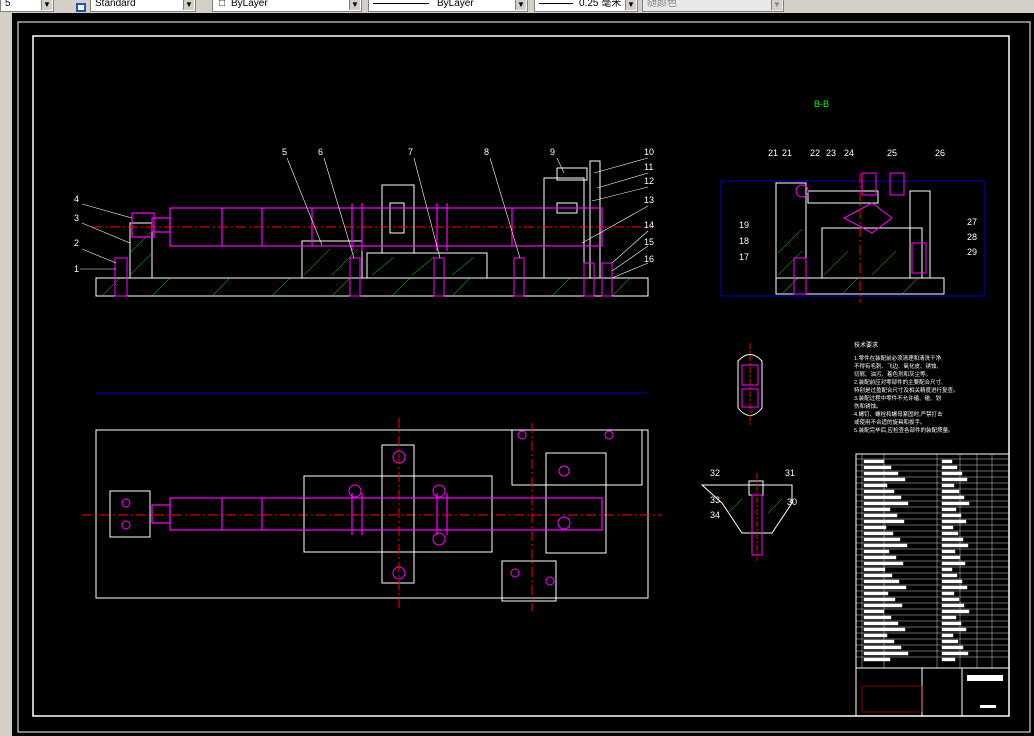  Describe the element at coordinates (932, 585) in the screenshot. I see `parts-list-table` at that location.